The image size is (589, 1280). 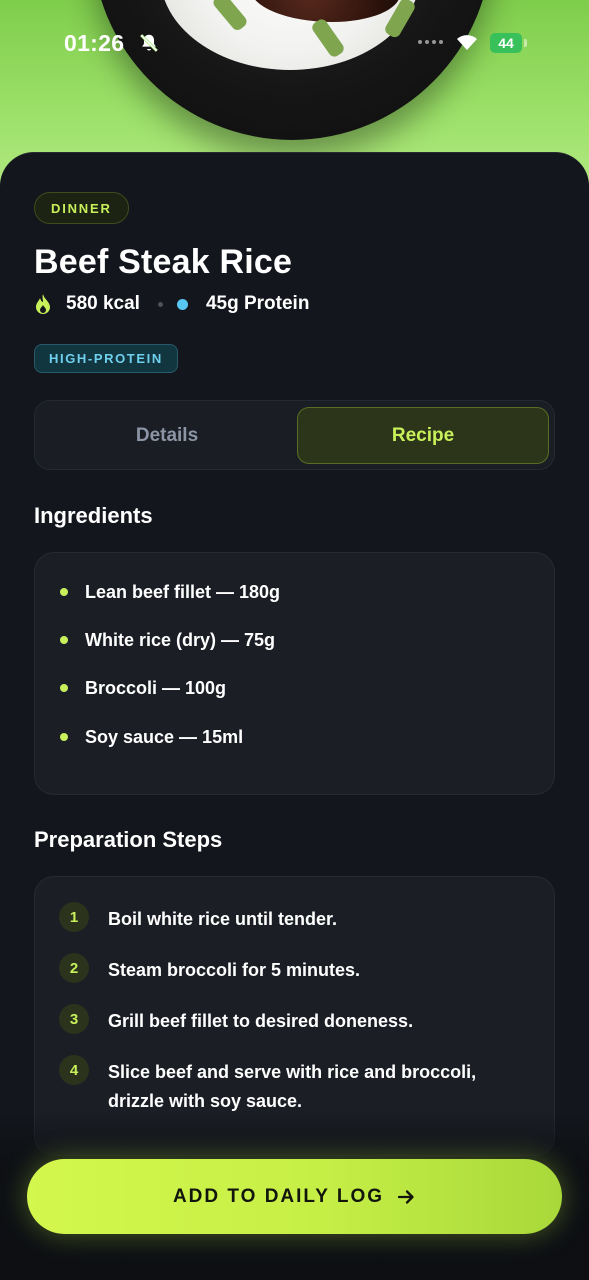 What do you see at coordinates (183, 591) in the screenshot?
I see `ingredient-text: Lean beef fillet — 180g` at bounding box center [183, 591].